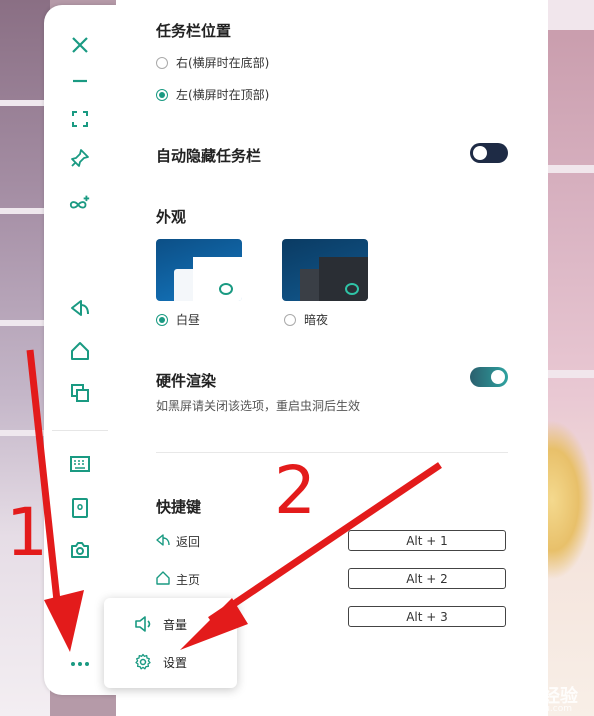 The height and width of the screenshot is (716, 594). Describe the element at coordinates (489, 377) in the screenshot. I see `hardware-render-toggle` at that location.